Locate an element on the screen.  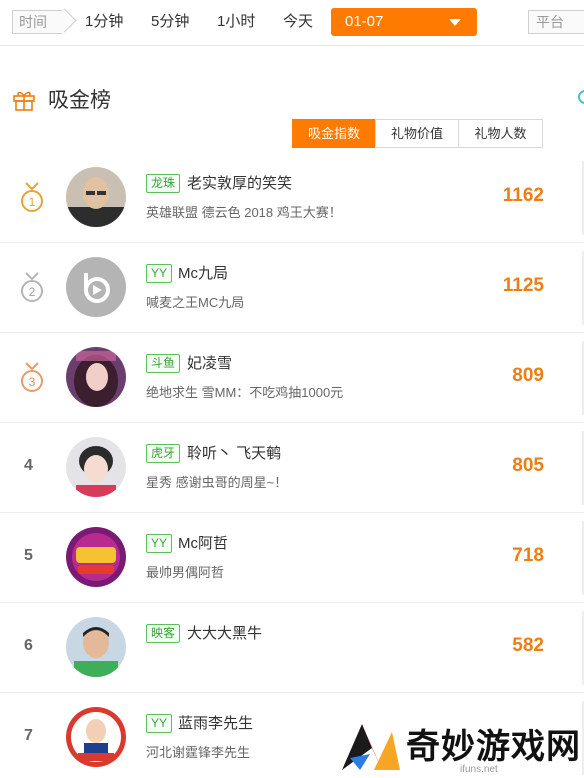
watermark-logo-icon is located at coordinates (371, 747).